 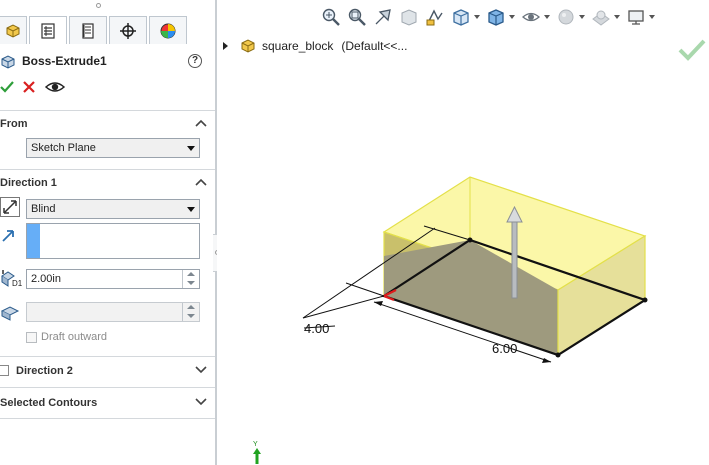 I want to click on configuration-manager-icon, so click(x=88, y=30).